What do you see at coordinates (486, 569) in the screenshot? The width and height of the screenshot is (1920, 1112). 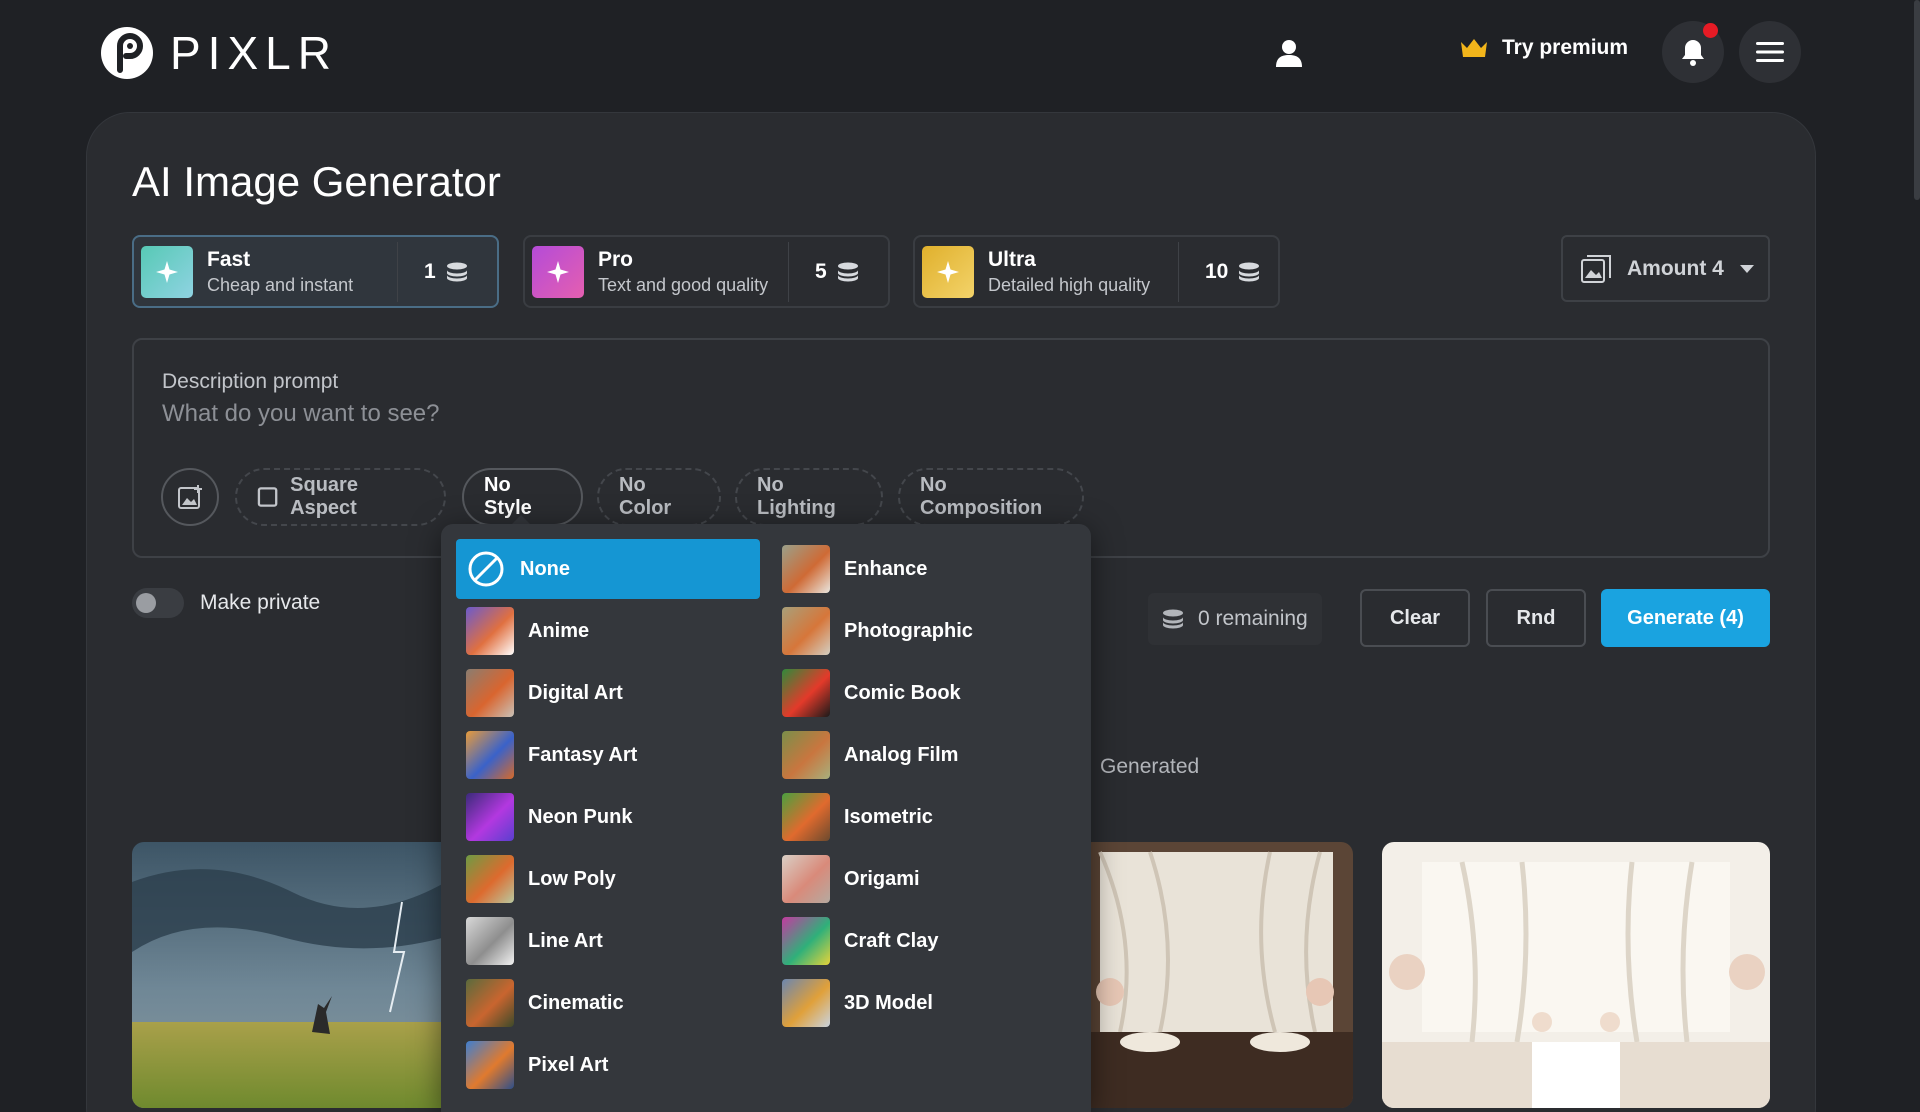 I see `none-icon` at bounding box center [486, 569].